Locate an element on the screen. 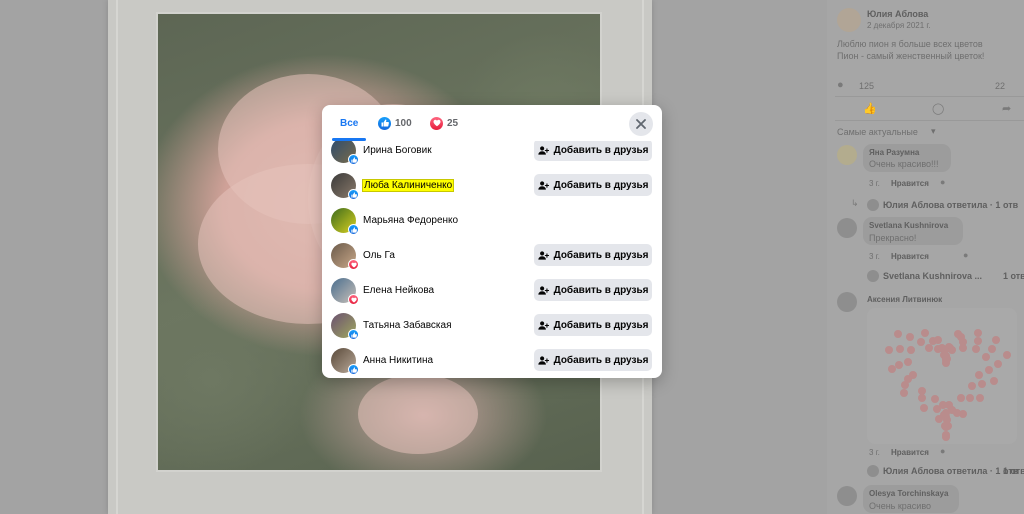 The height and width of the screenshot is (514, 1024). divider is located at coordinates (929, 96).